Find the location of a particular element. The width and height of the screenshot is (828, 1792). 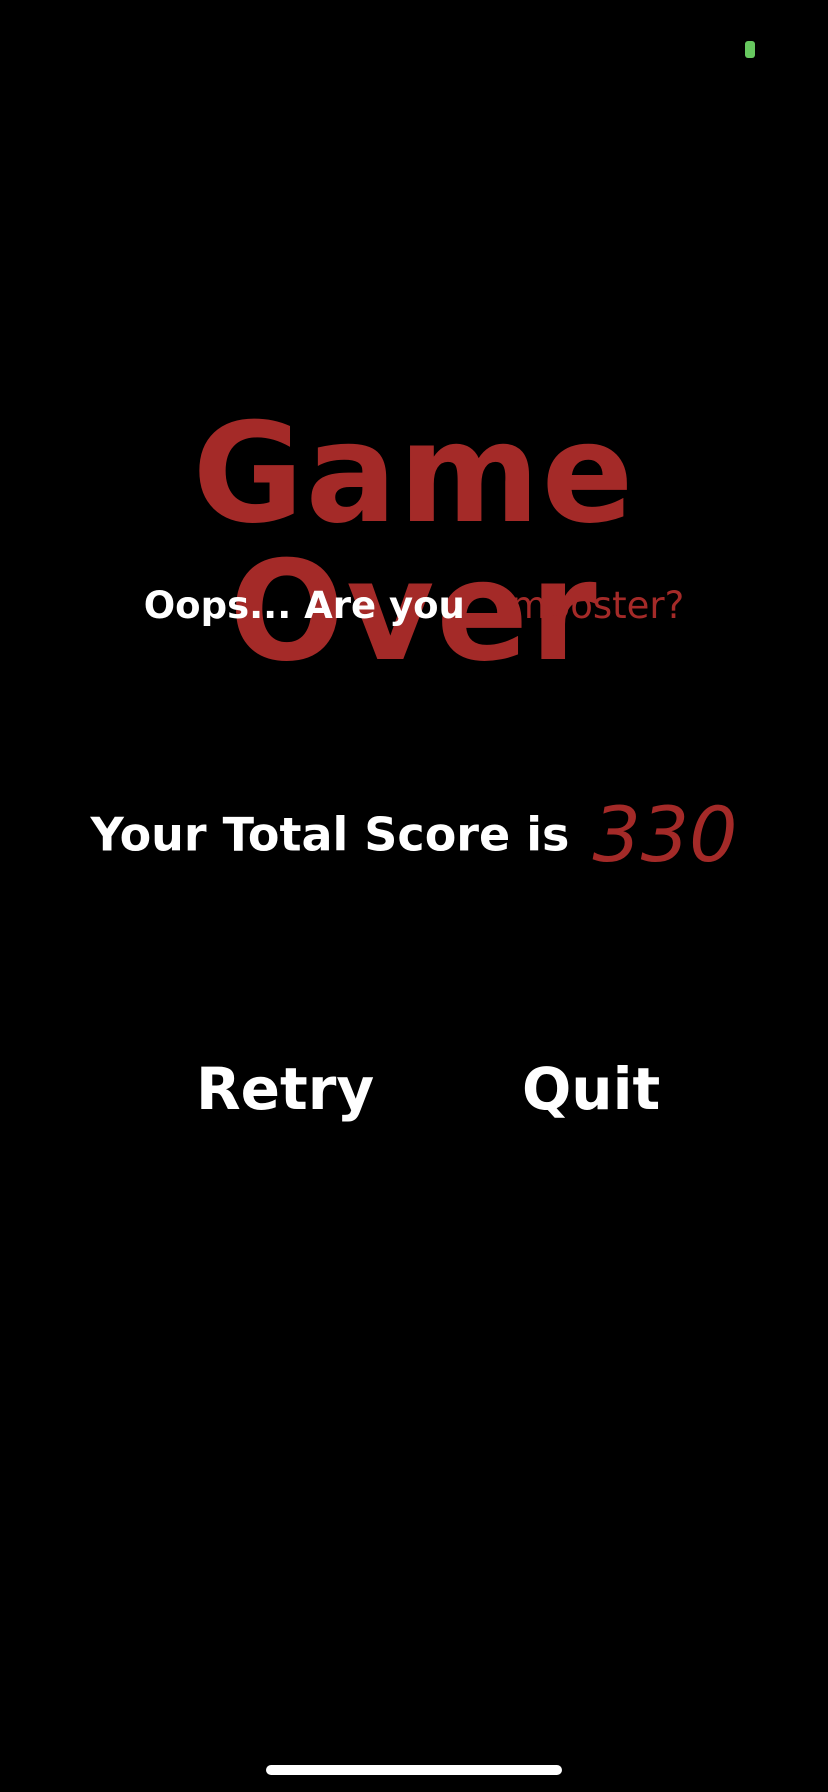

score-value: 330 is located at coordinates (665, 834).